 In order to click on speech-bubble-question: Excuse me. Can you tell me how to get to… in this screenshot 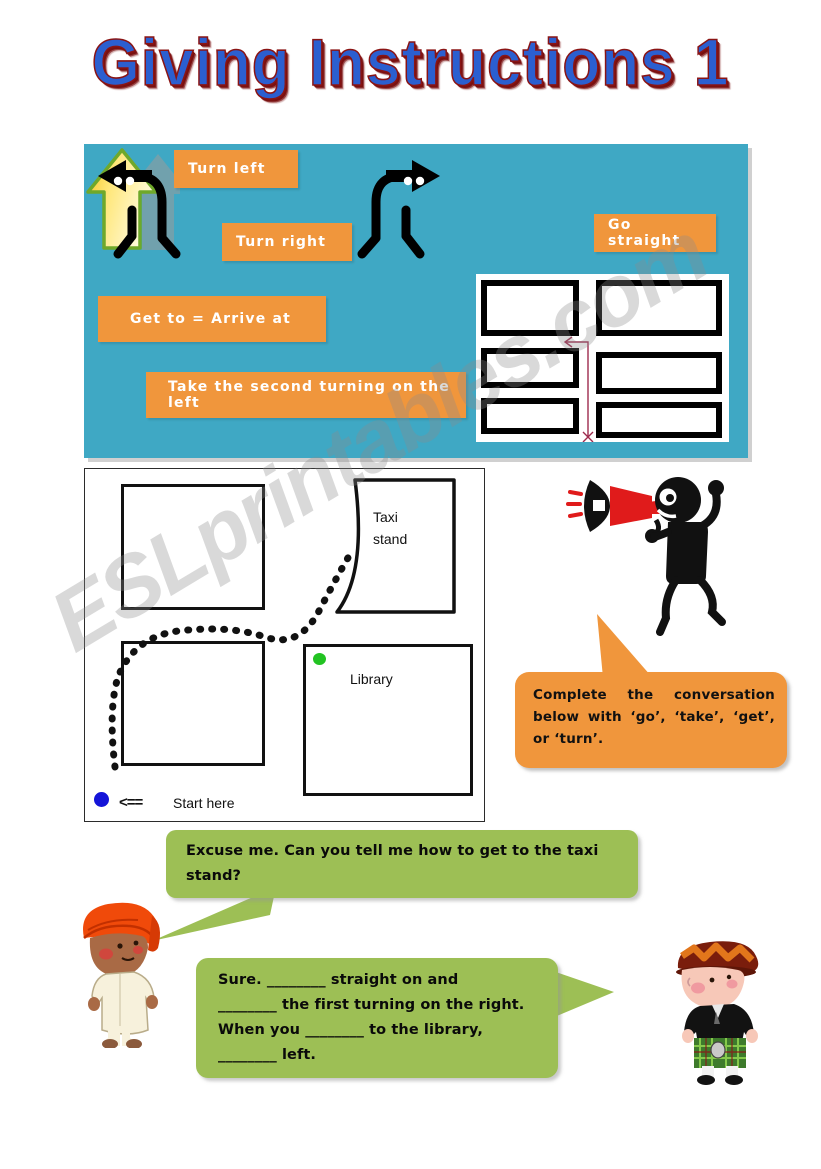, I will do `click(402, 864)`.